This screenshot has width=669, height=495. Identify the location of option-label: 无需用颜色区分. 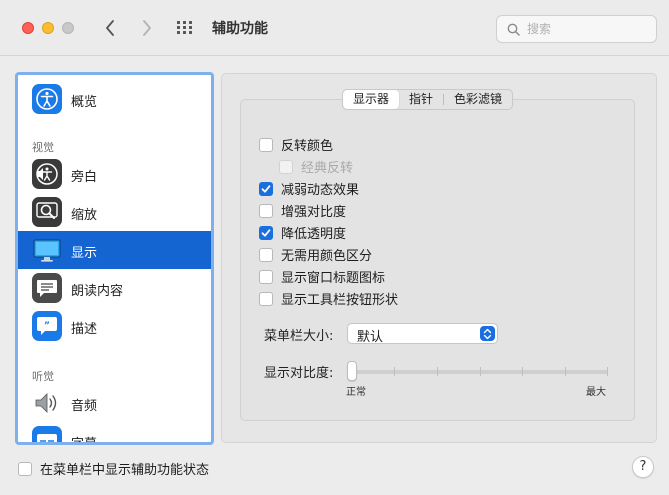
(327, 256).